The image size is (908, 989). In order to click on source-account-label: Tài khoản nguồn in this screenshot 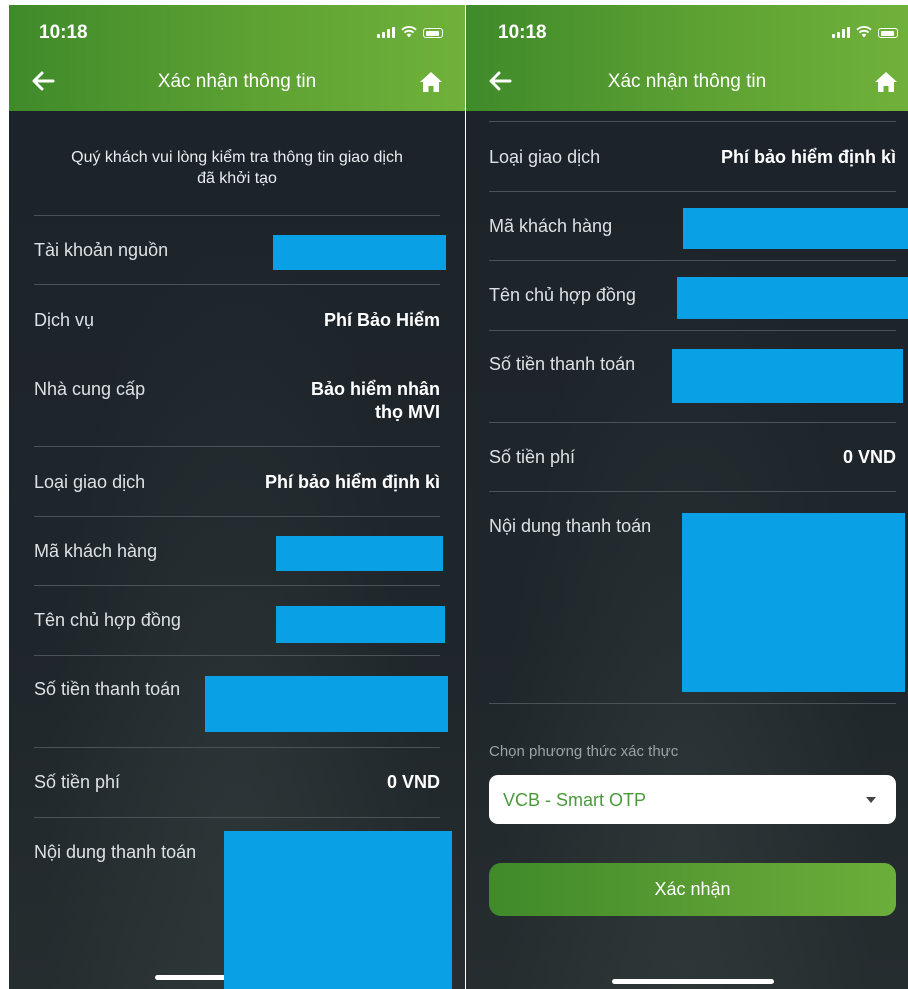, I will do `click(101, 250)`.